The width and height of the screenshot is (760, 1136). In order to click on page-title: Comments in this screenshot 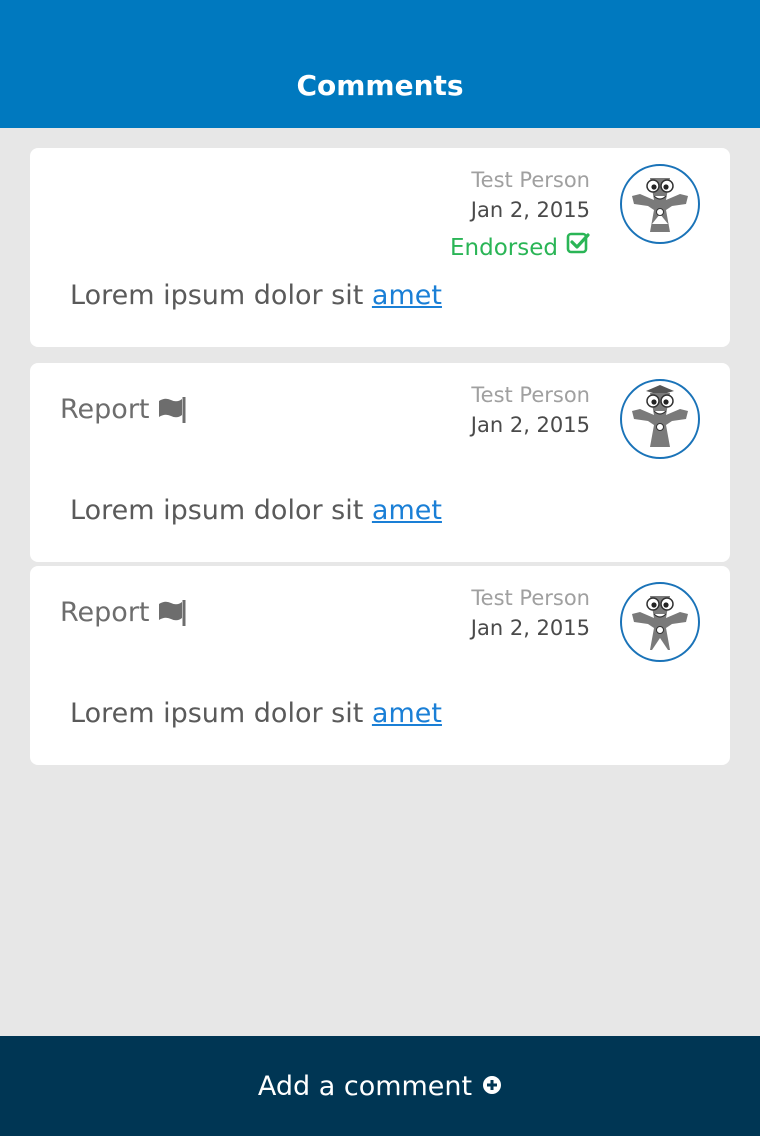, I will do `click(380, 85)`.